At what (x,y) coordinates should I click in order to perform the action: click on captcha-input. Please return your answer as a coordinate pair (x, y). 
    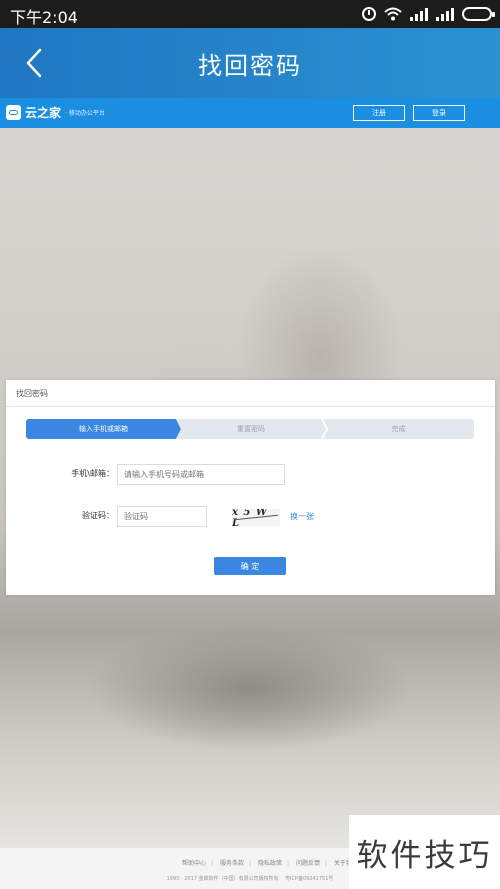
    Looking at the image, I should click on (162, 516).